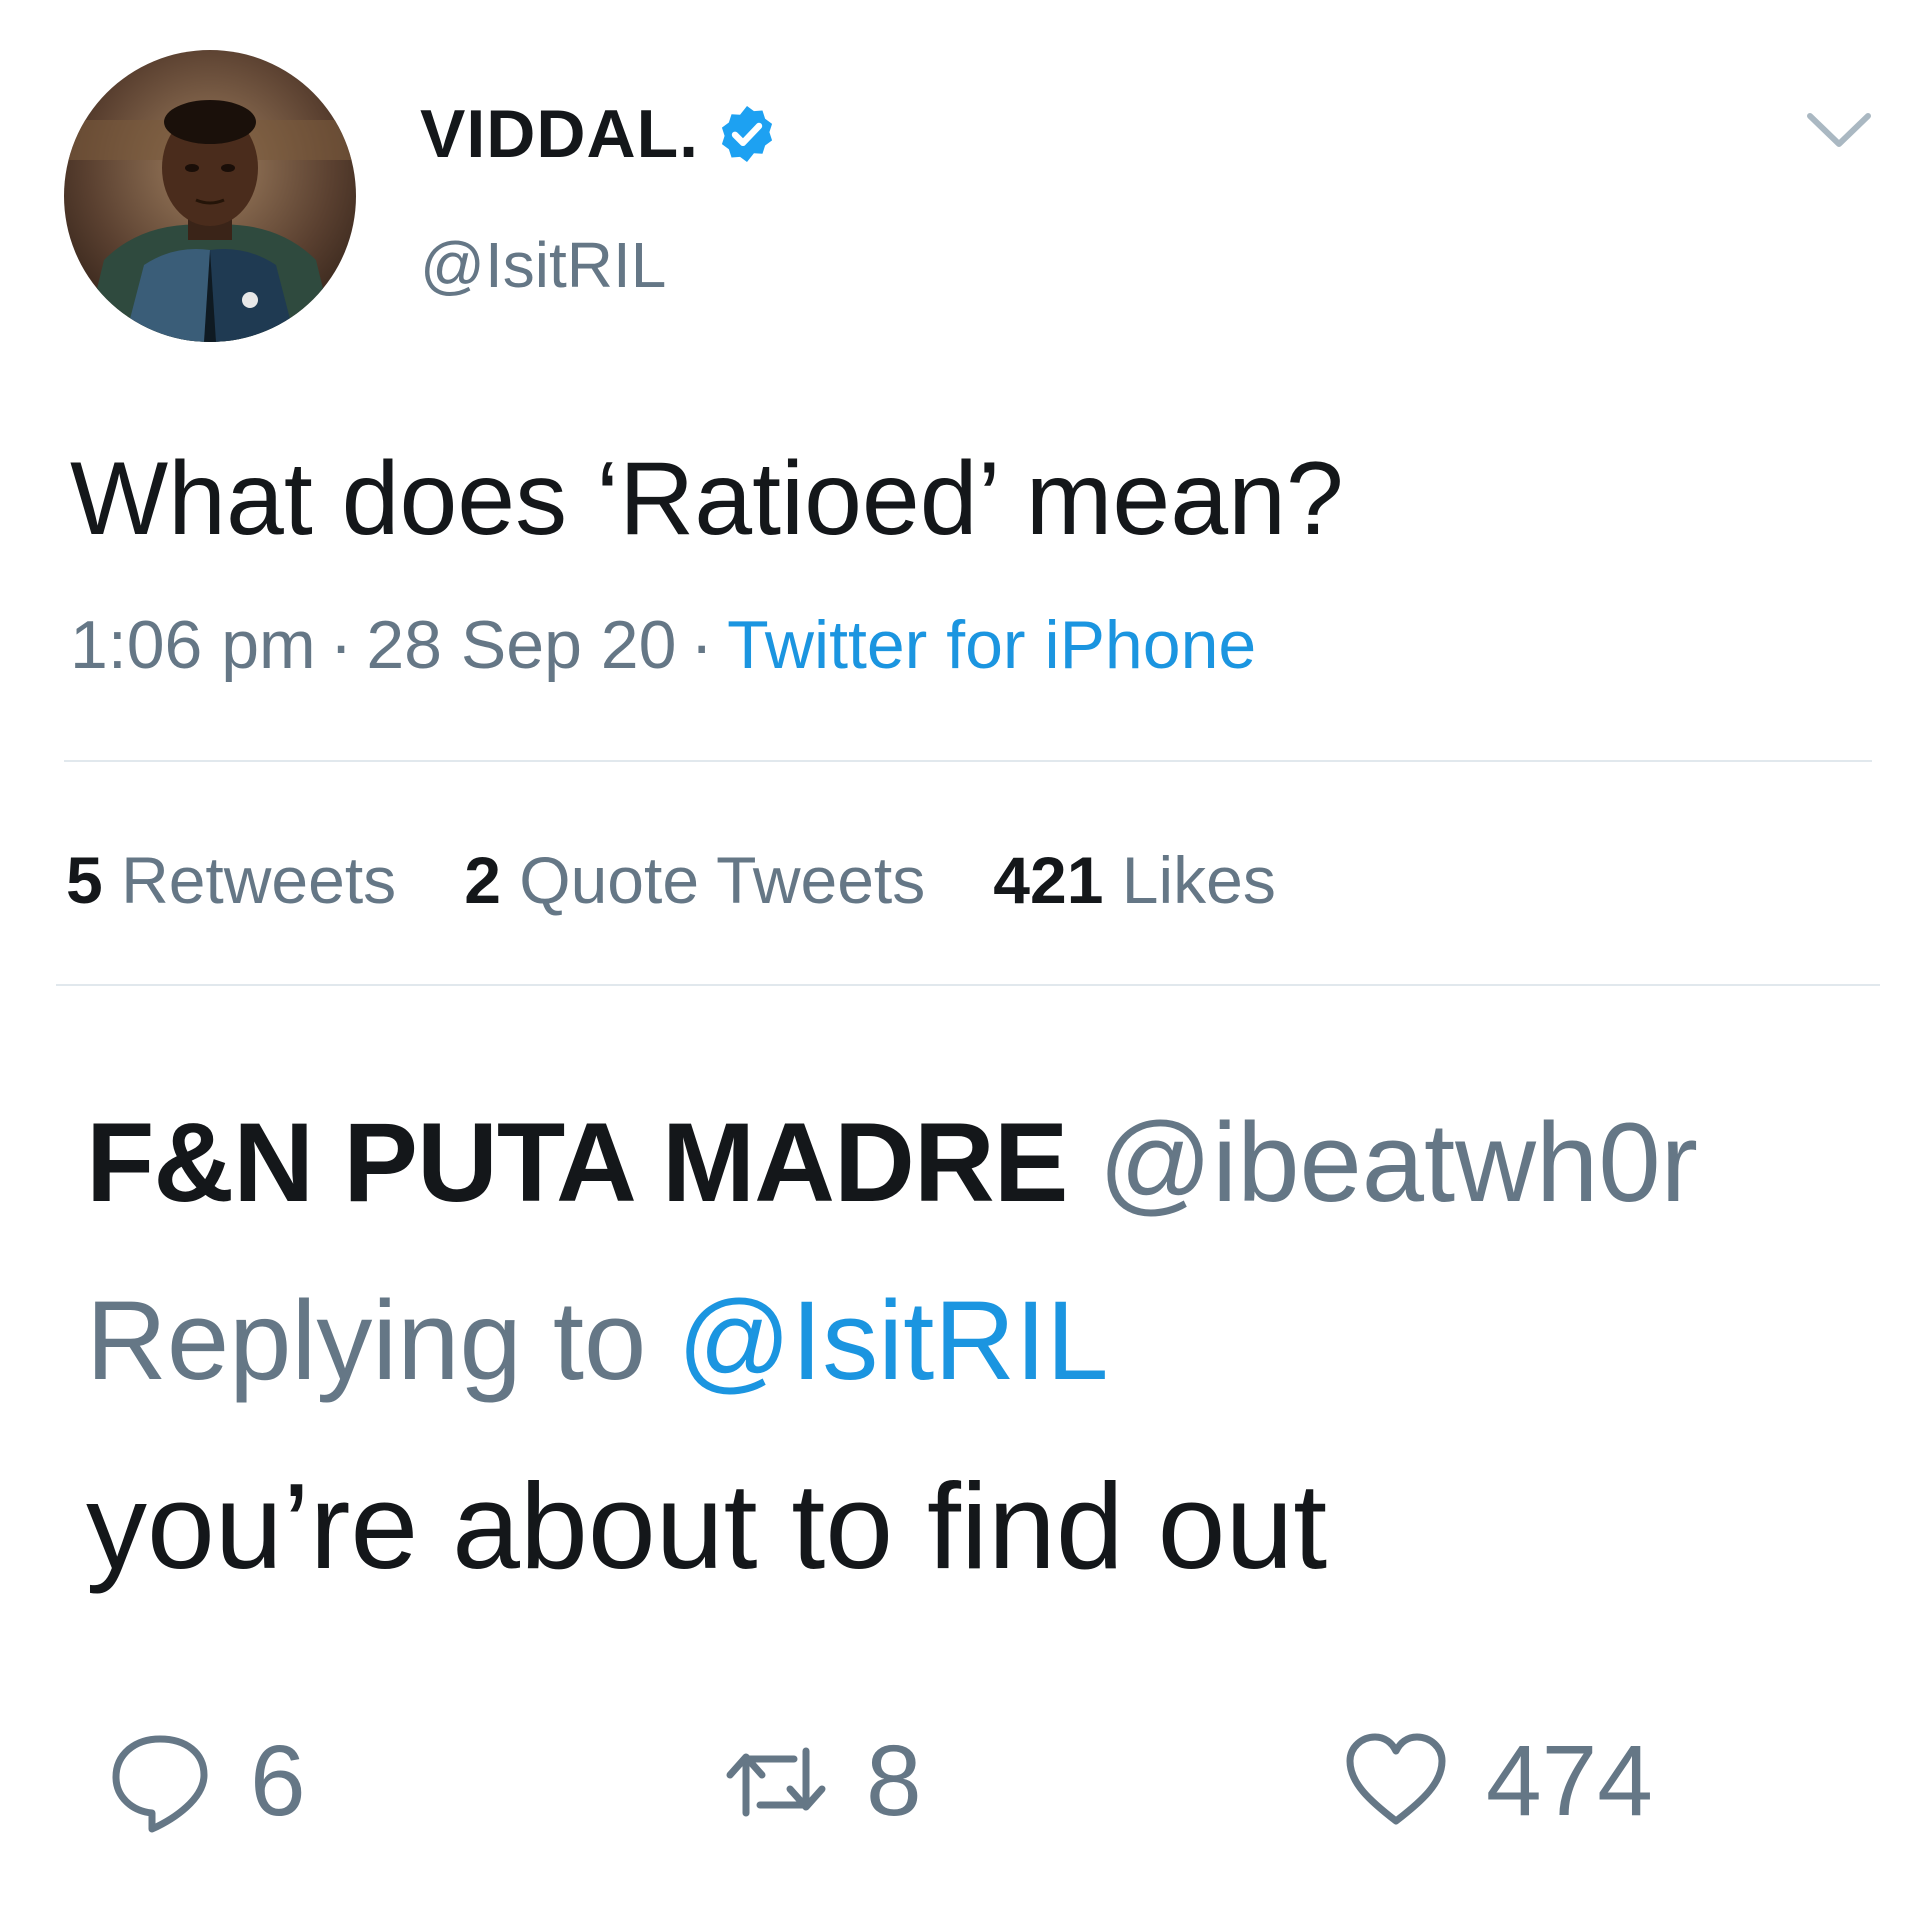 This screenshot has width=1920, height=1920. I want to click on author-avatar, so click(210, 196).